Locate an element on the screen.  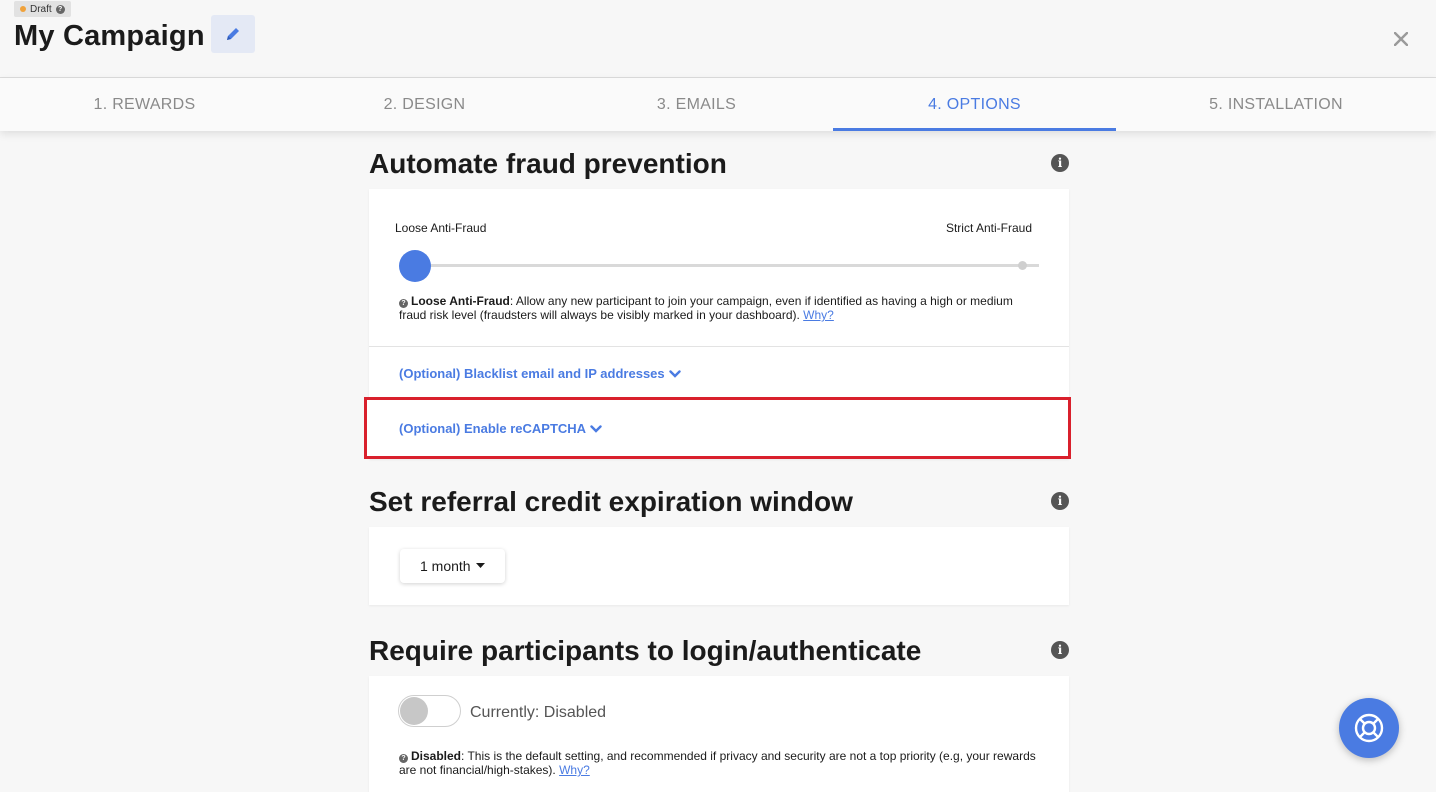
slider-max-label: Strict Anti-Fraud is located at coordinates (988, 228).